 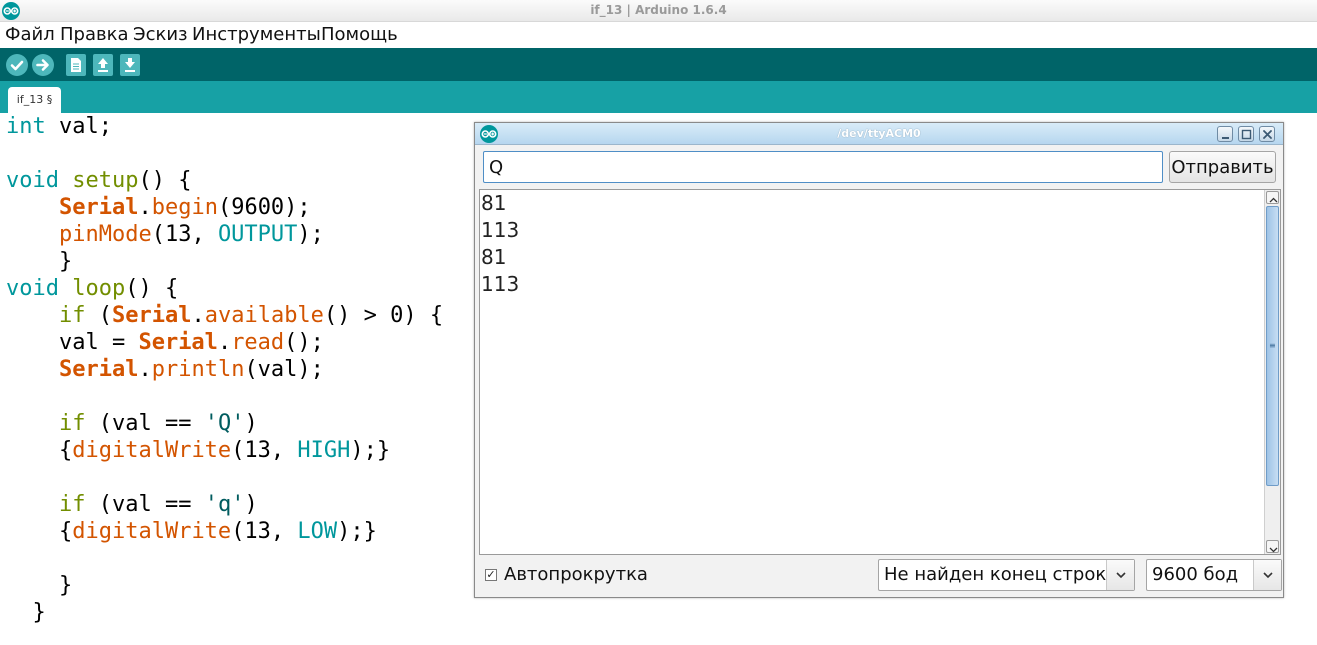 I want to click on scrollbar-thumb: ≡, so click(x=1272, y=346).